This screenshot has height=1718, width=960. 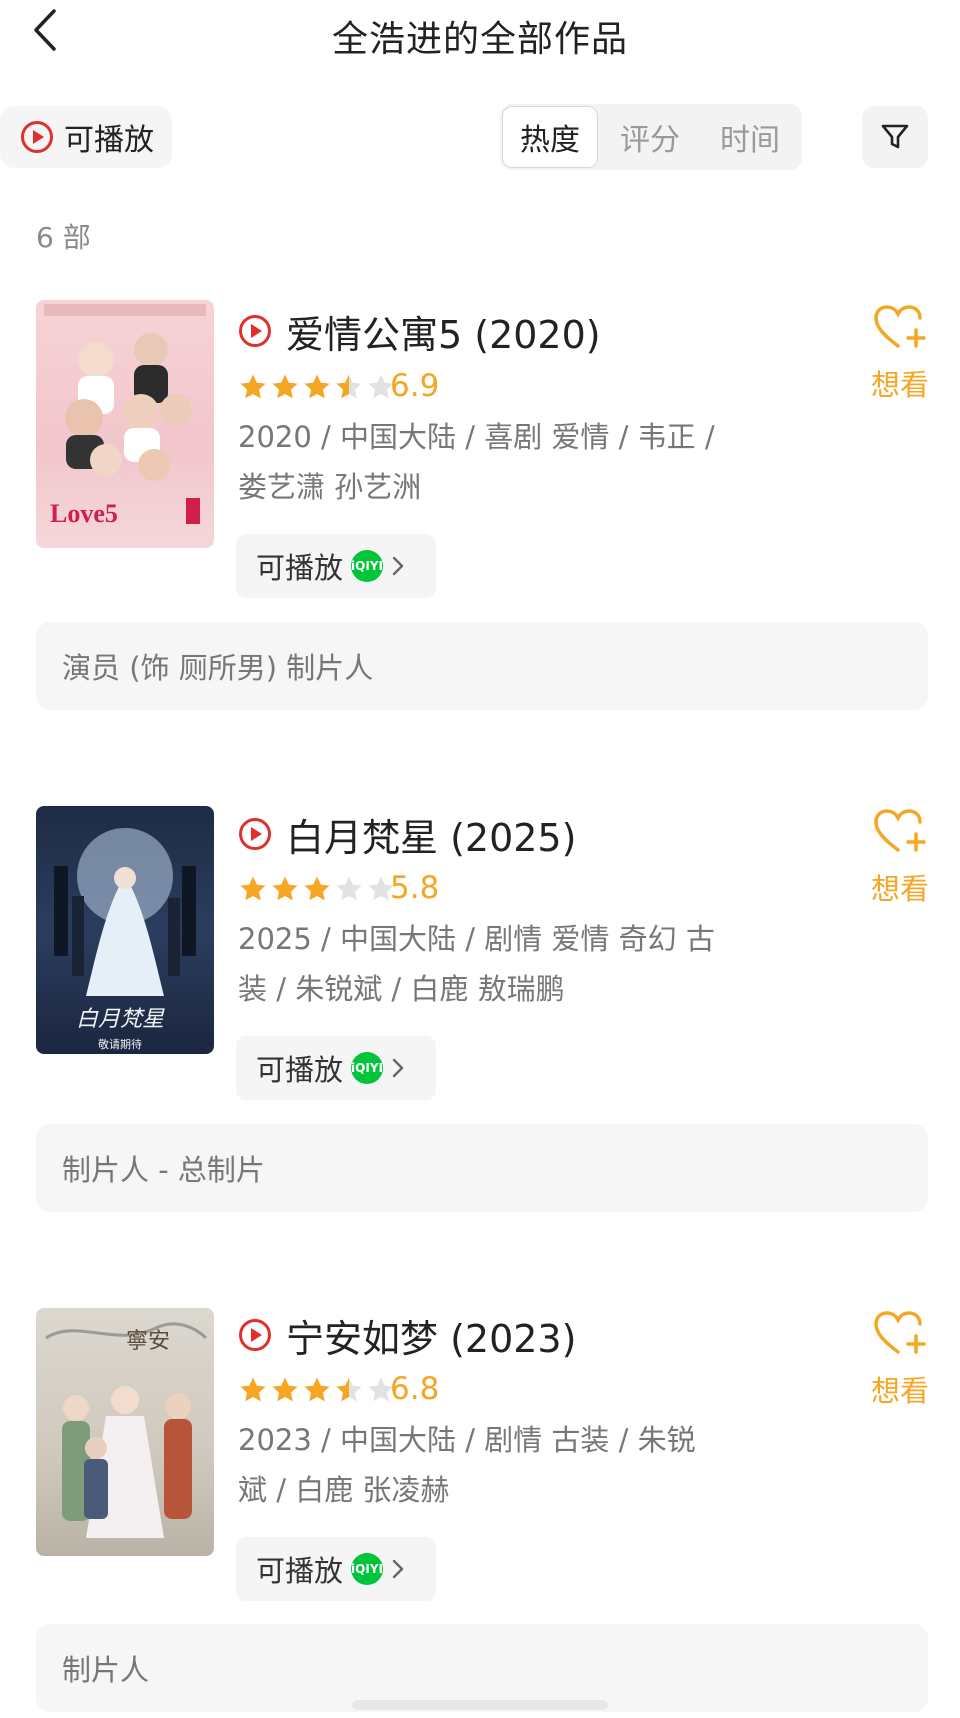 What do you see at coordinates (476, 437) in the screenshot?
I see `work-meta-line: 2020 / 中国大陆 / 喜剧 爱情 / 韦正 /` at bounding box center [476, 437].